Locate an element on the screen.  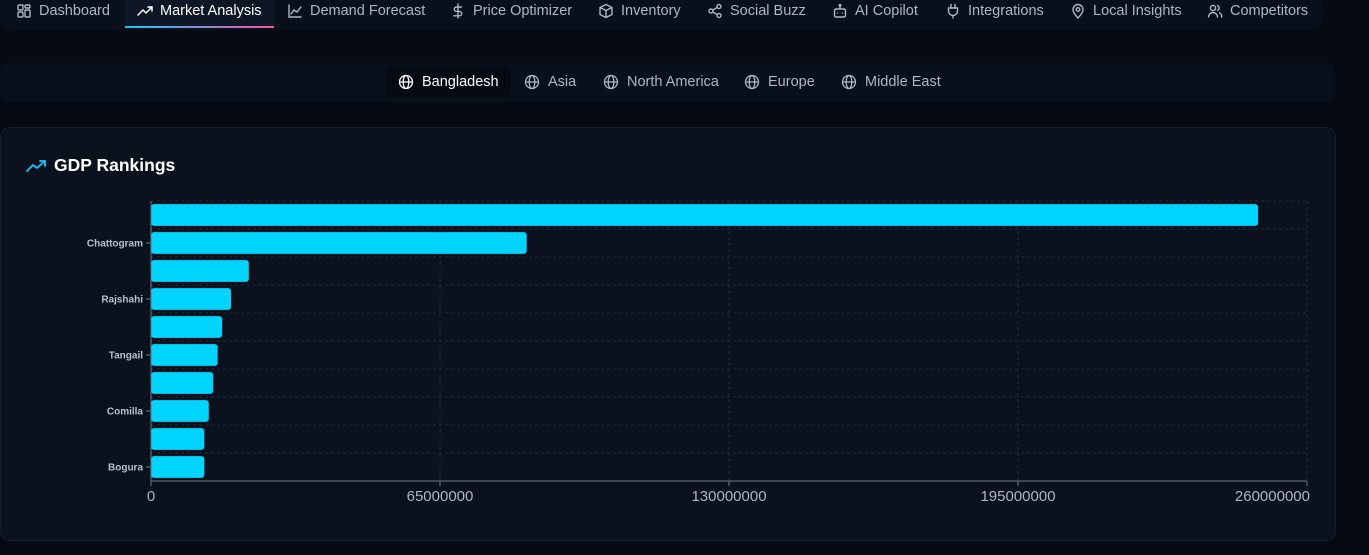
tab-price-optimizer: Price Optimizer is located at coordinates (511, 13).